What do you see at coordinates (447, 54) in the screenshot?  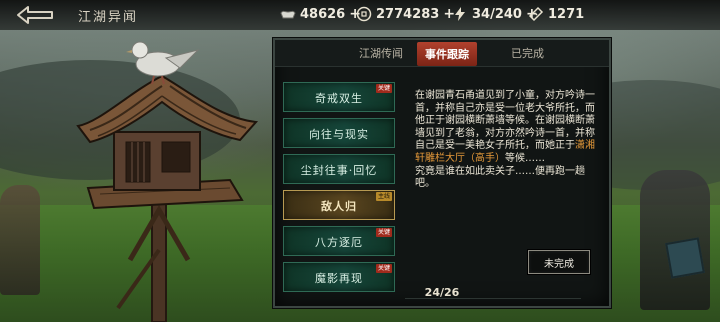 I see `tab-event-tracking: 事件跟踪` at bounding box center [447, 54].